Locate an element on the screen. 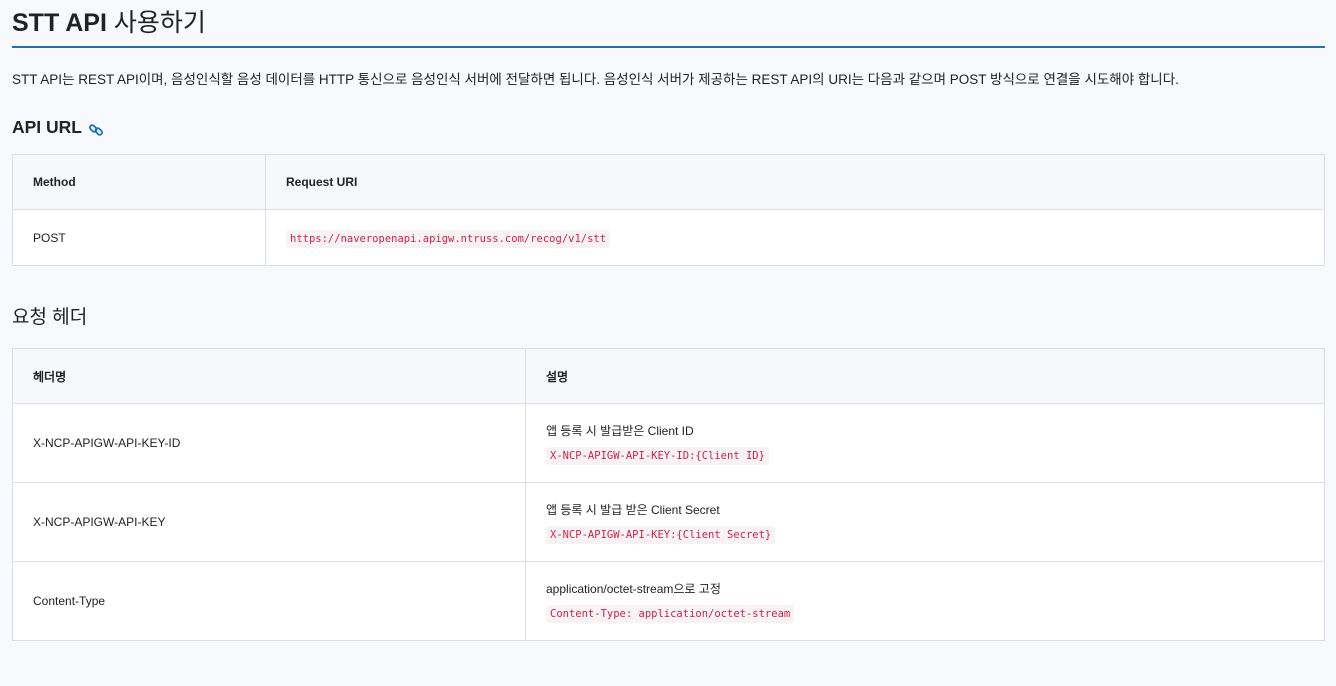 This screenshot has height=686, width=1336. header-desc-code: X-NCP-APIGW-API-KEY-ID:{Client ID} is located at coordinates (657, 456).